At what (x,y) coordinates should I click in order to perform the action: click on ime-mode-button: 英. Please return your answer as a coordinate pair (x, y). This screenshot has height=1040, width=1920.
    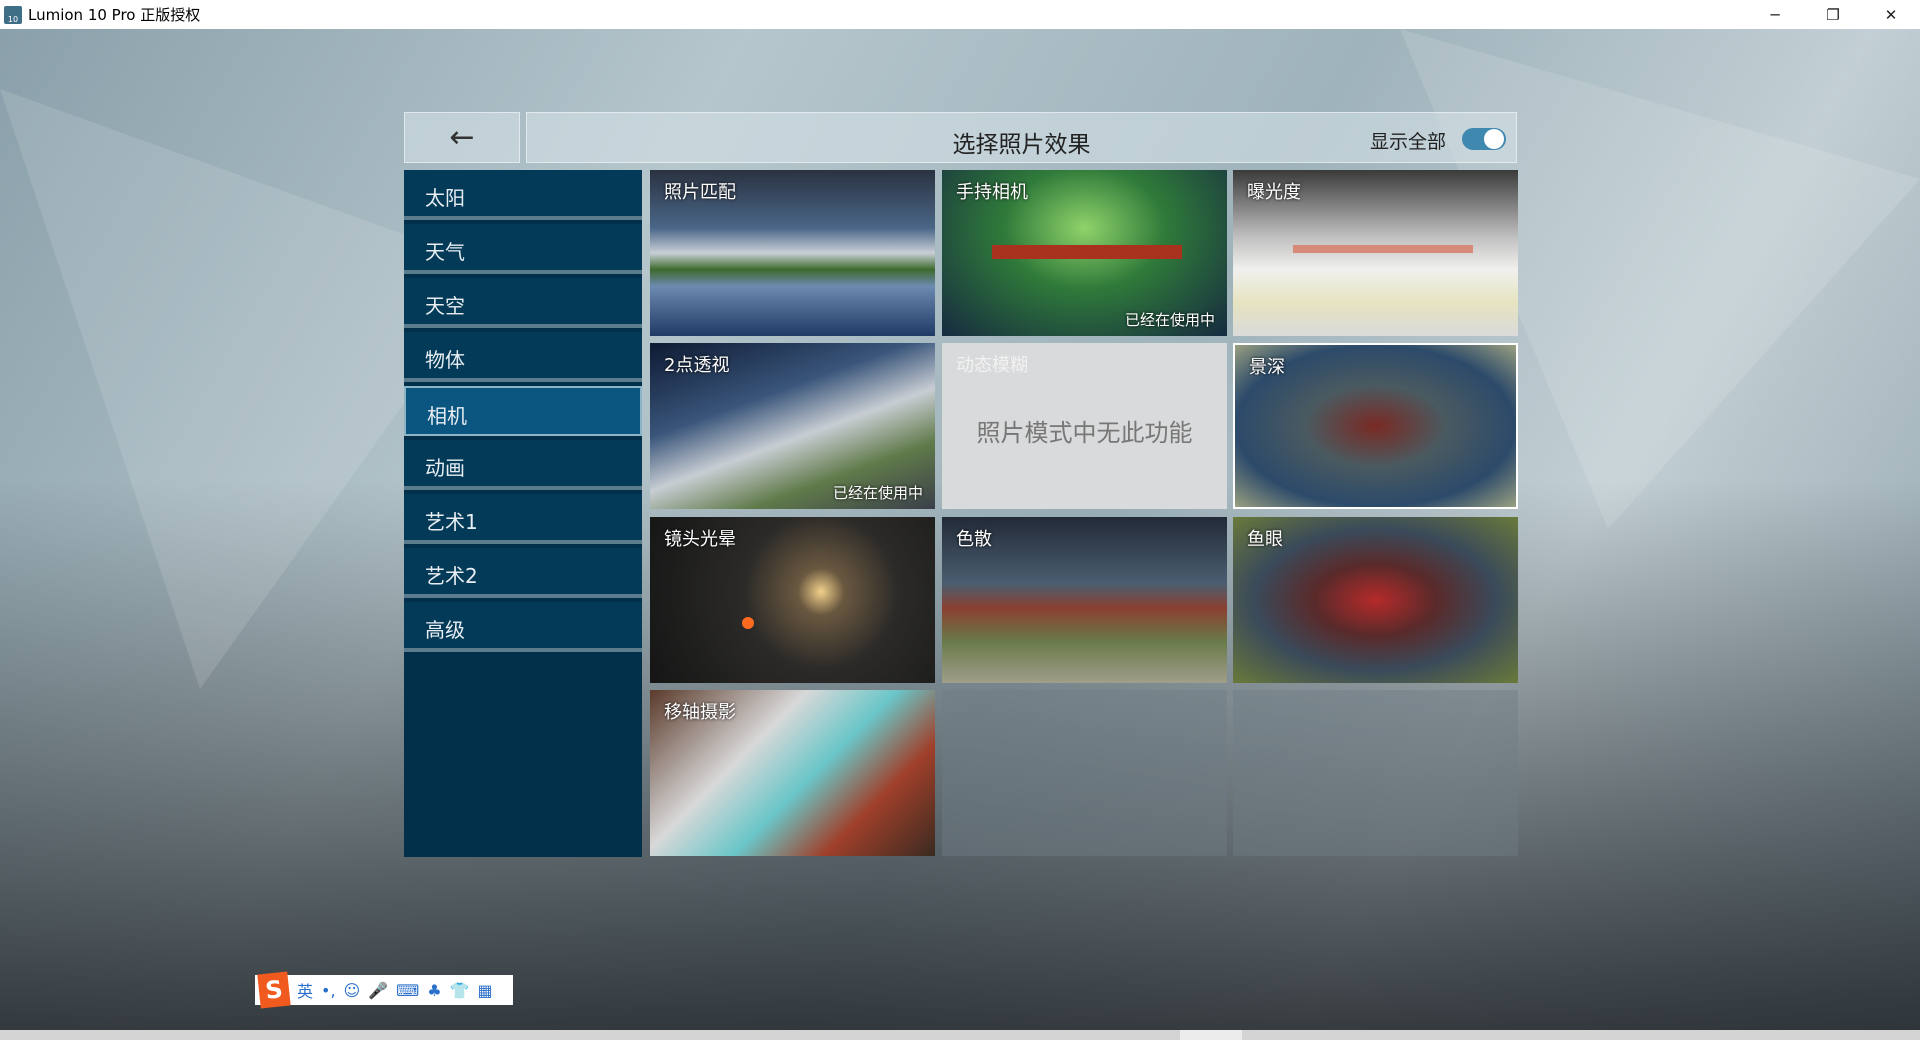
    Looking at the image, I should click on (305, 990).